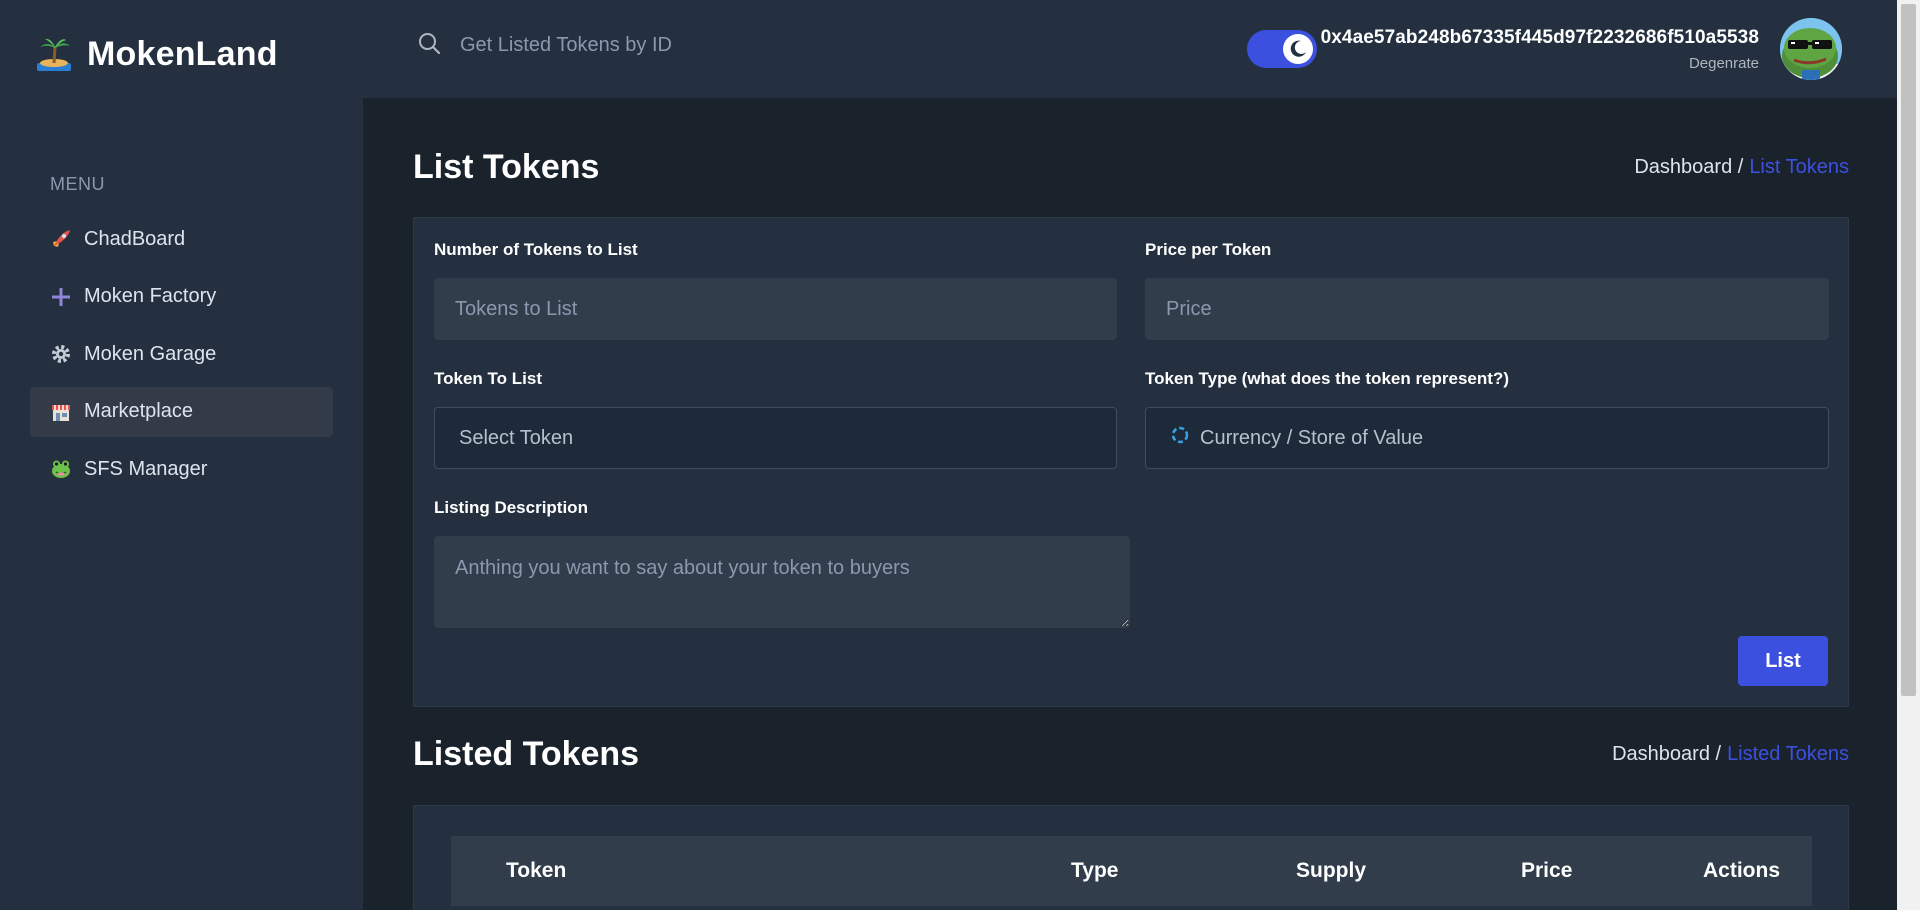 Image resolution: width=1920 pixels, height=910 pixels. What do you see at coordinates (775, 309) in the screenshot?
I see `tokens-to-list-input` at bounding box center [775, 309].